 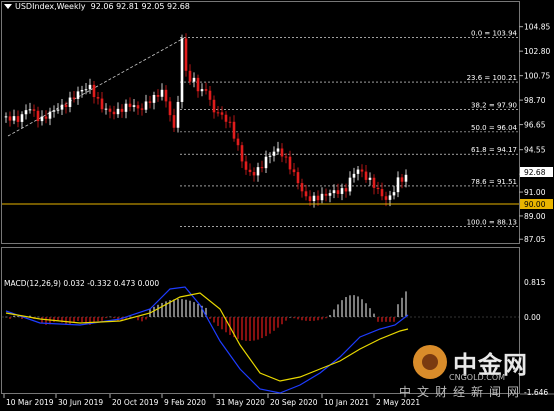 What do you see at coordinates (537, 27) in the screenshot?
I see `price-tick-label: 104.85` at bounding box center [537, 27].